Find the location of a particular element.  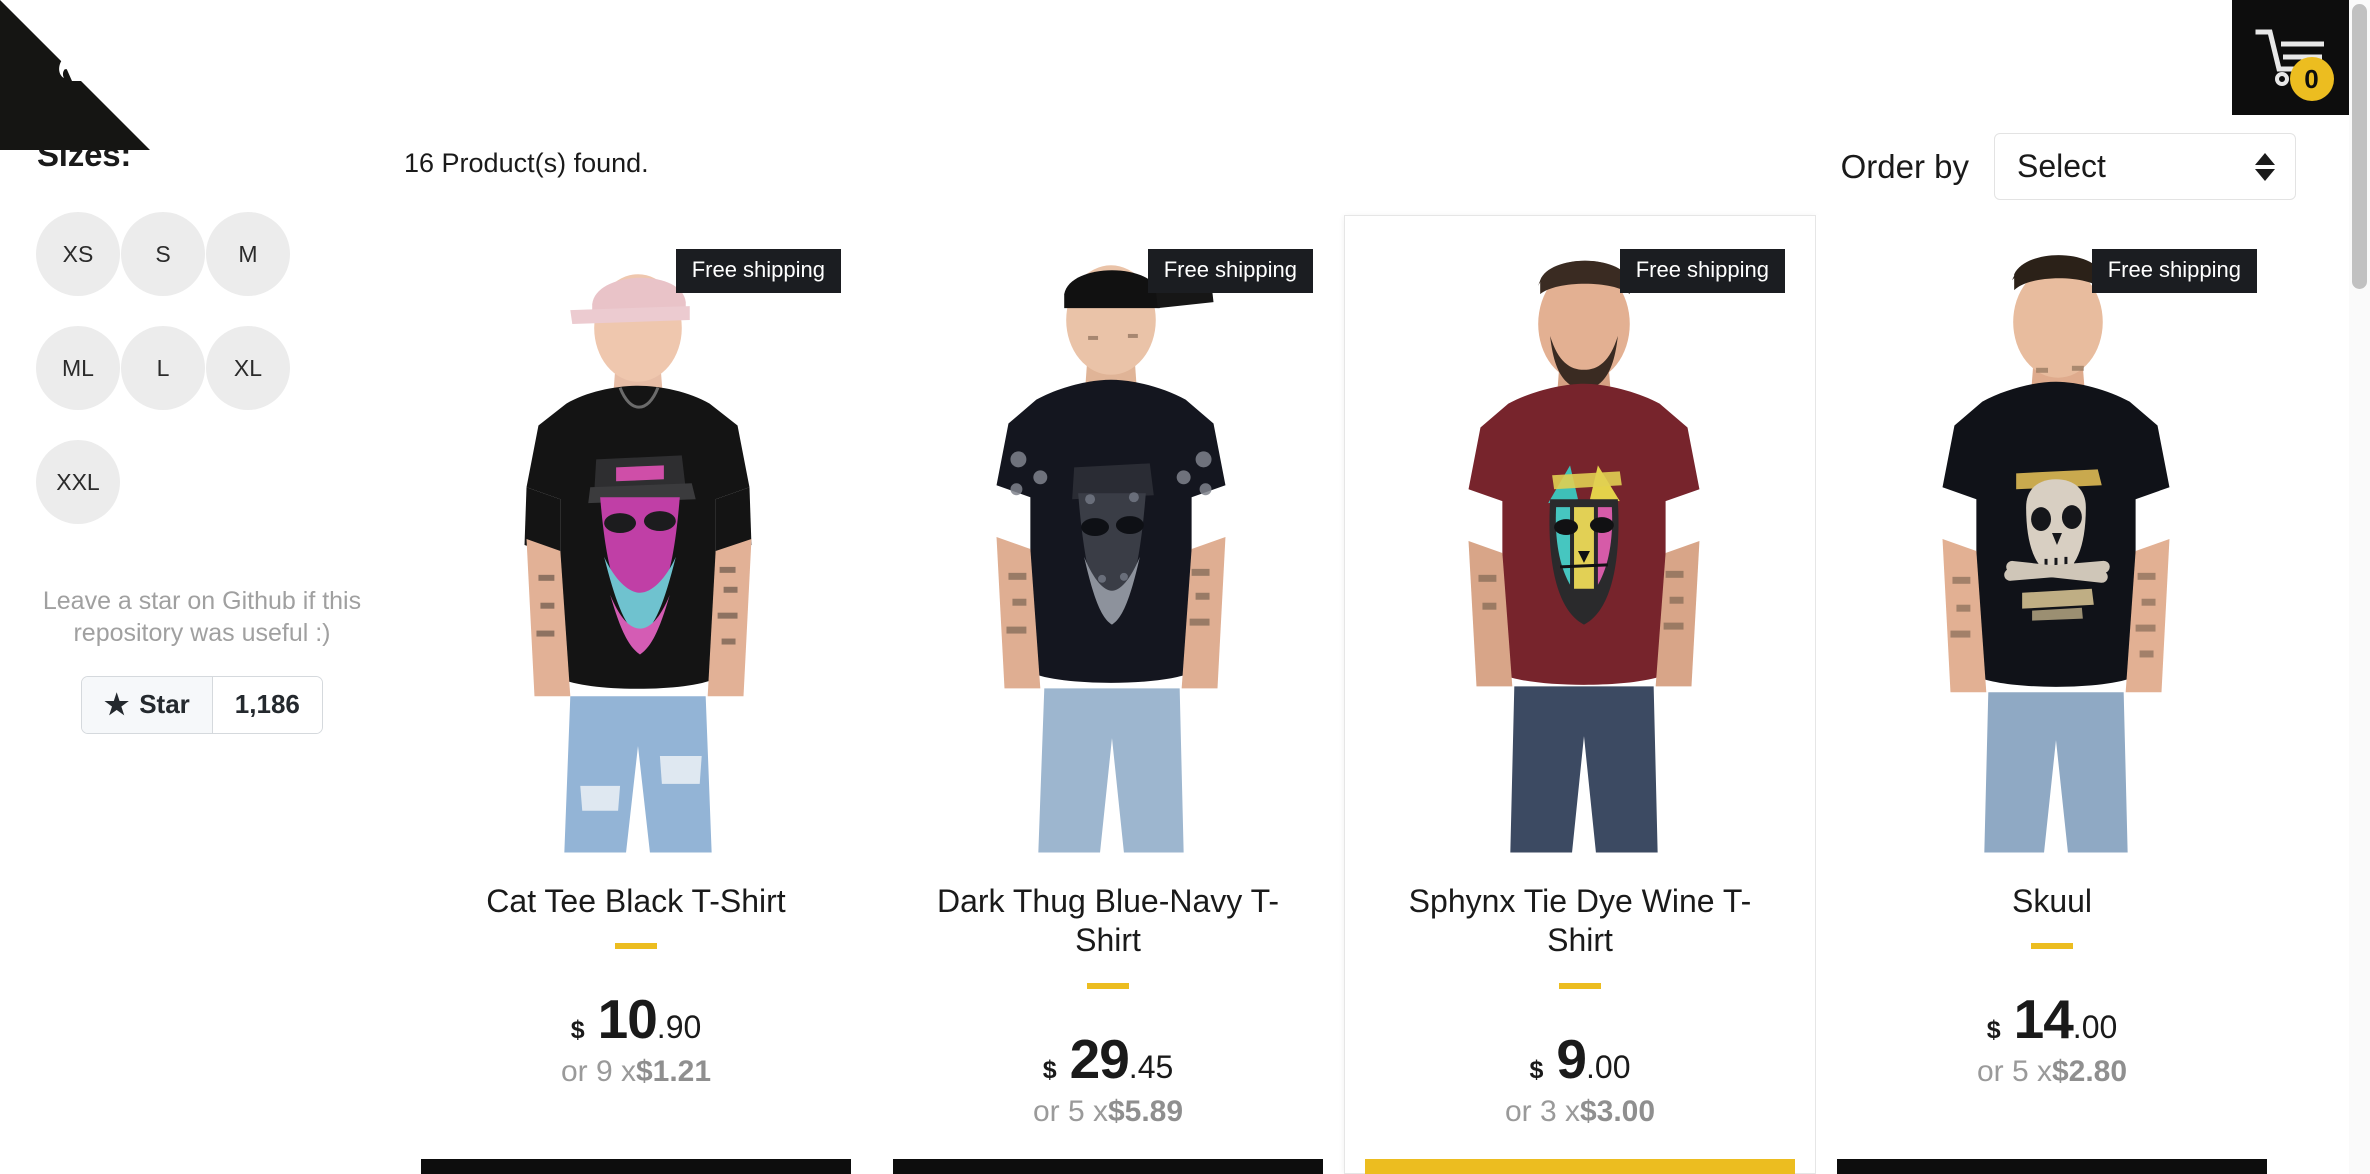

size-filter-xs: XS is located at coordinates (78, 254).